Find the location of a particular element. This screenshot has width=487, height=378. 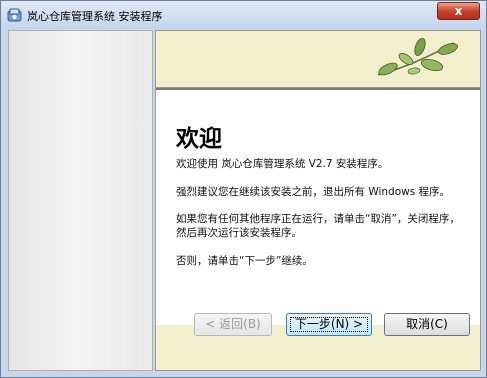

leaf-branch-icon is located at coordinates (417, 57).